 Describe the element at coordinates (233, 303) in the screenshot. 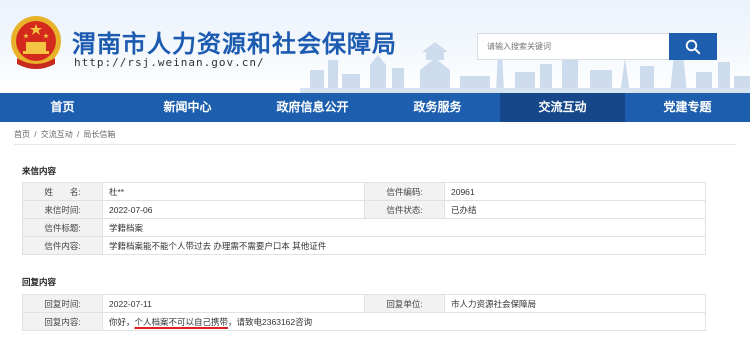

I see `reply-time-value: 2022-07-11` at that location.